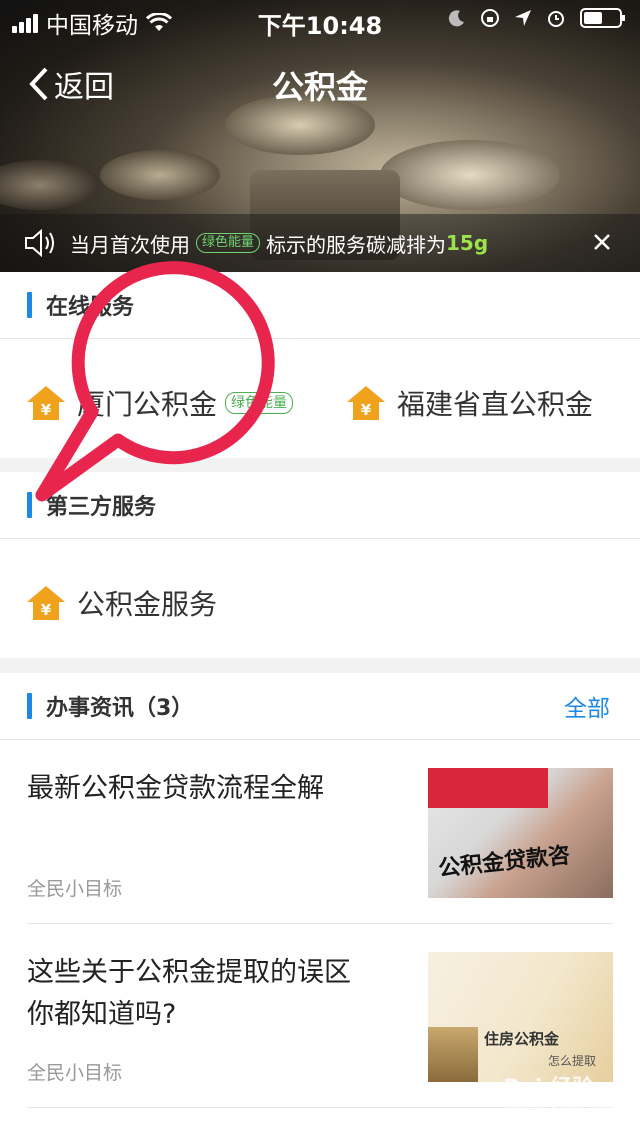 This screenshot has height=1136, width=640. I want to click on service-gjj-service: ¥ 公积金服务, so click(122, 603).